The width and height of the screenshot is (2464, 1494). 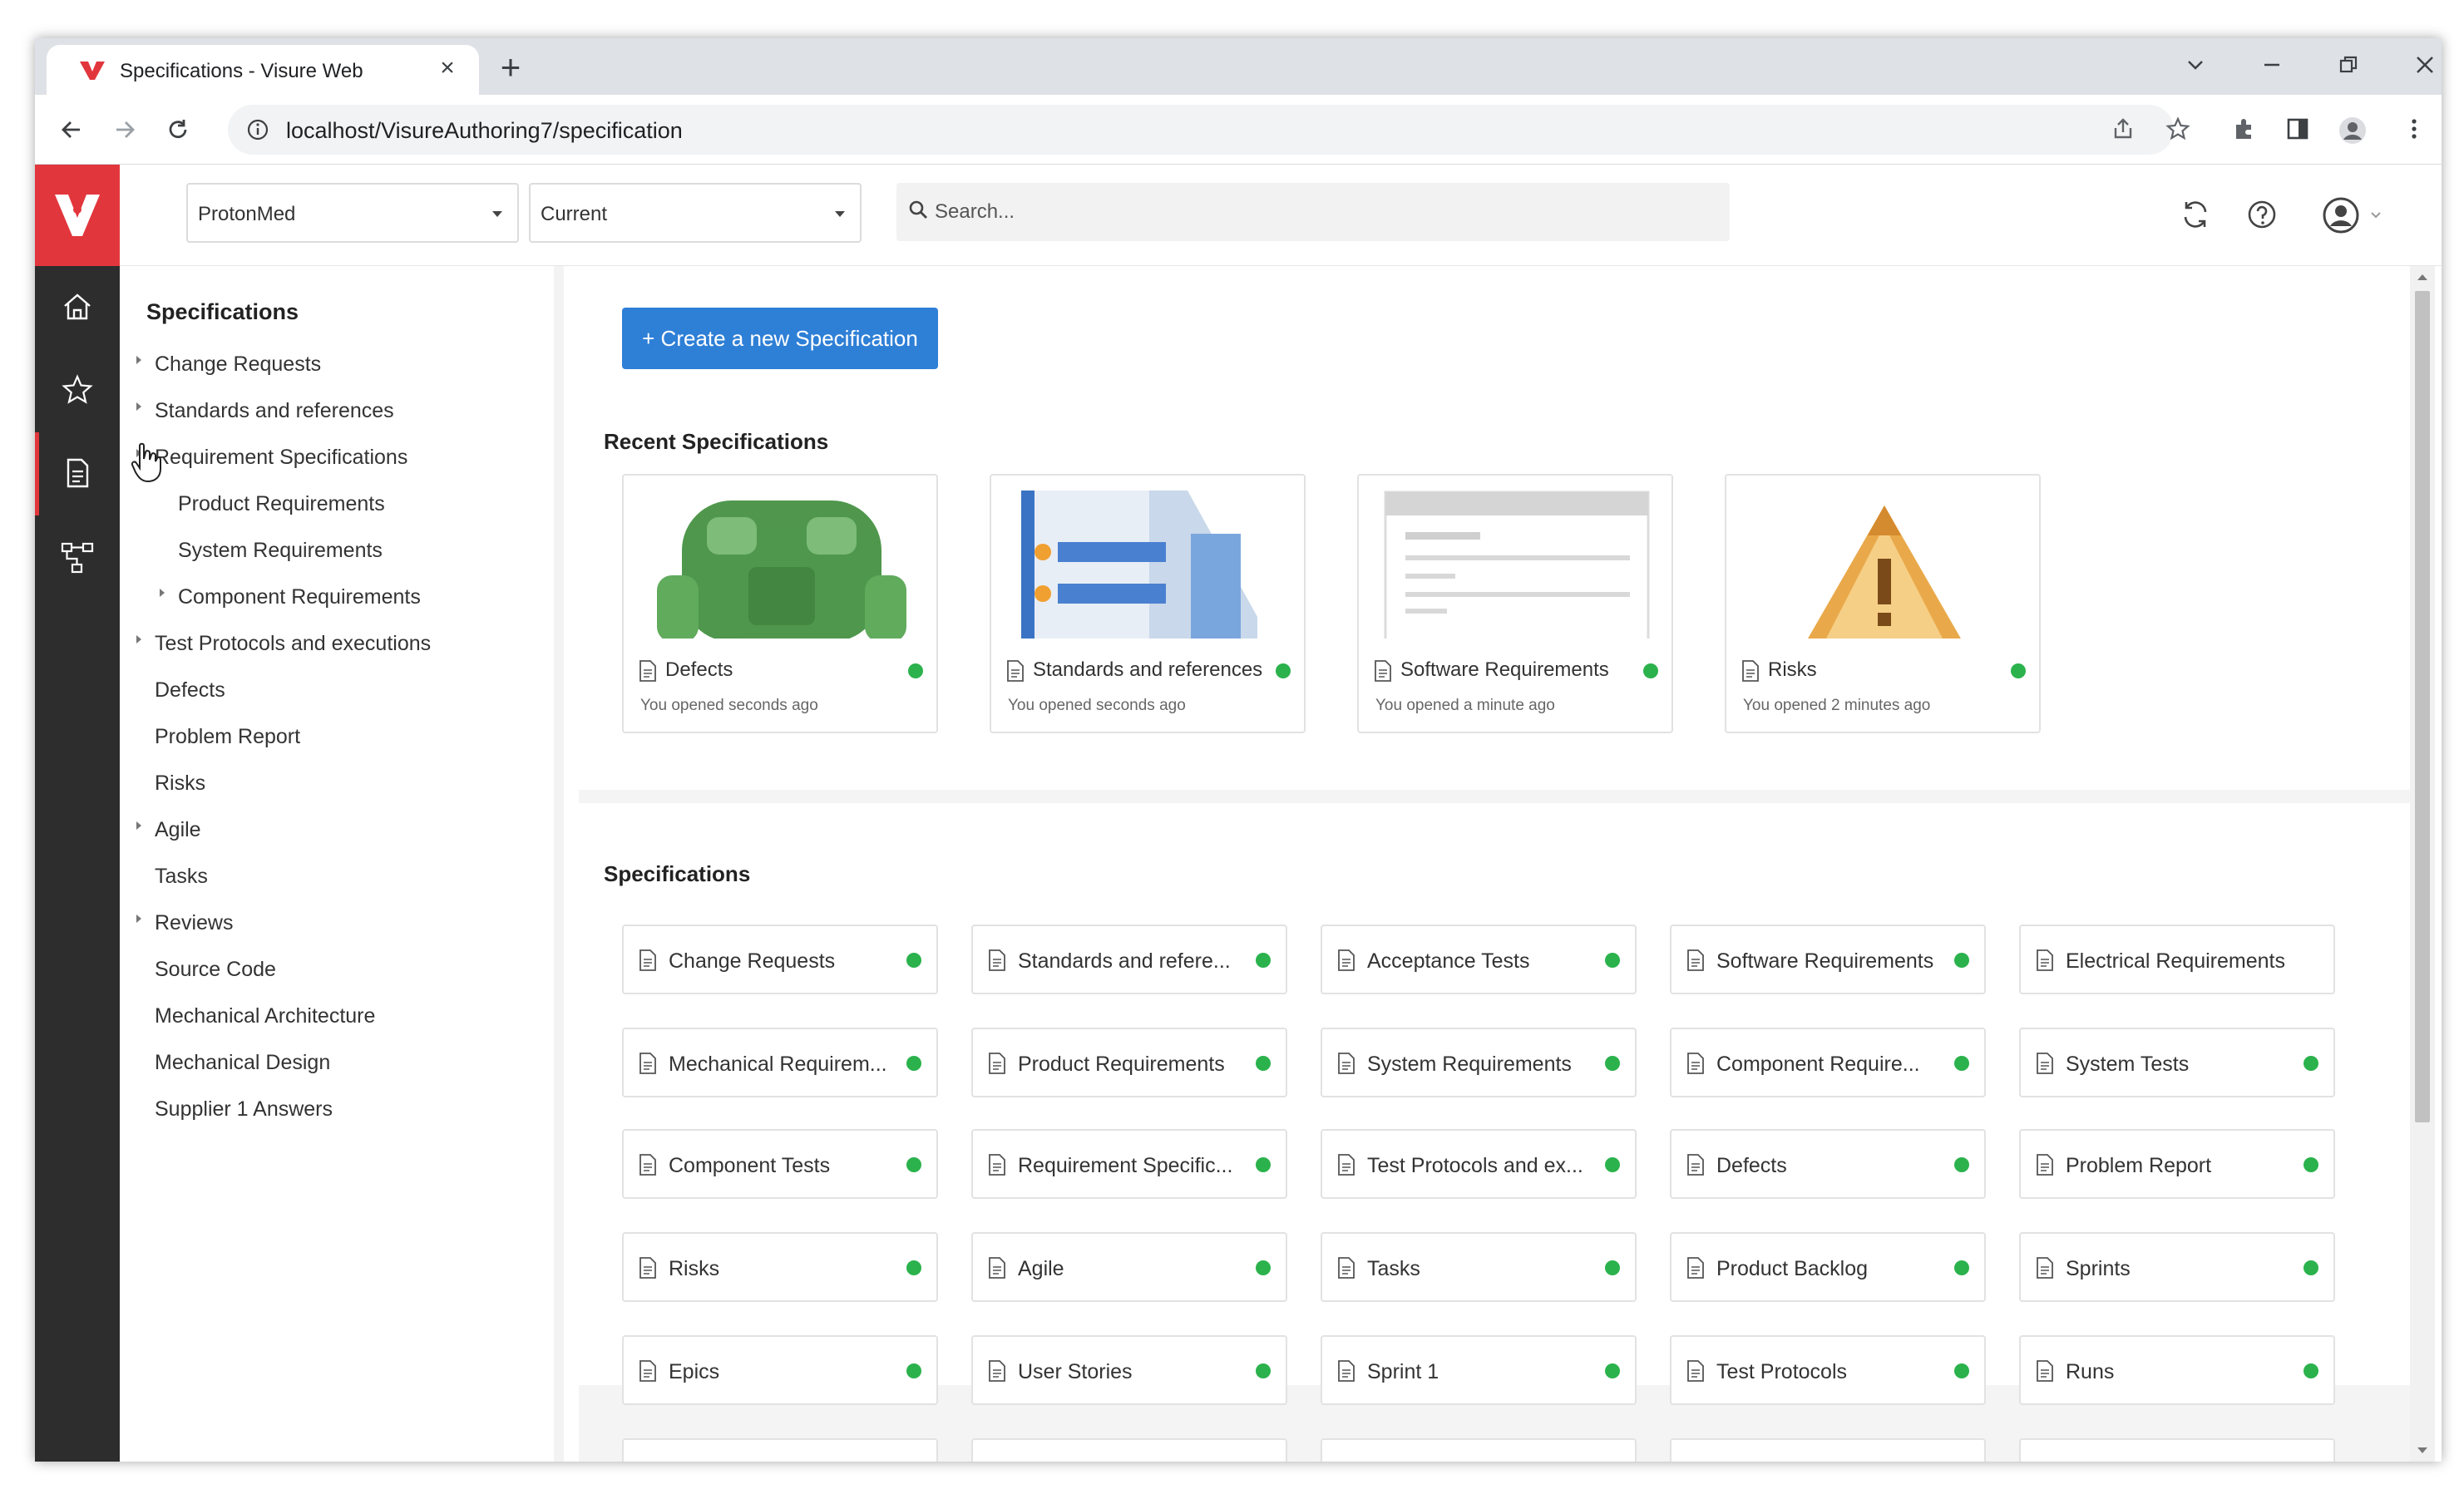 I want to click on side-panel-icon, so click(x=2298, y=129).